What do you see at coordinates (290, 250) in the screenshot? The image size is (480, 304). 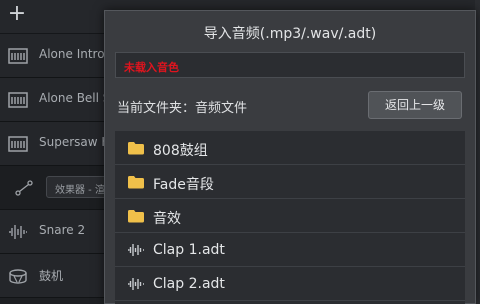 I see `list-item: Clap 1.adt` at bounding box center [290, 250].